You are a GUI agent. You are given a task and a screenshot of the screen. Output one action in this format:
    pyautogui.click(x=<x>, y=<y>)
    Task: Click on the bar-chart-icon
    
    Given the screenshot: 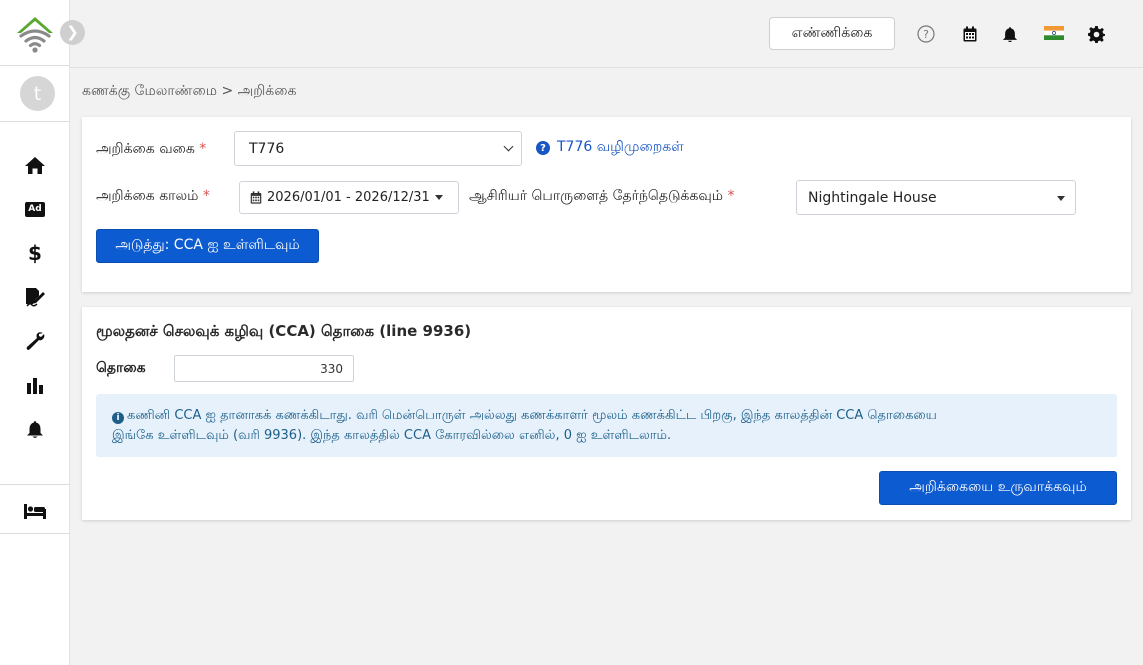 What is the action you would take?
    pyautogui.click(x=35, y=385)
    